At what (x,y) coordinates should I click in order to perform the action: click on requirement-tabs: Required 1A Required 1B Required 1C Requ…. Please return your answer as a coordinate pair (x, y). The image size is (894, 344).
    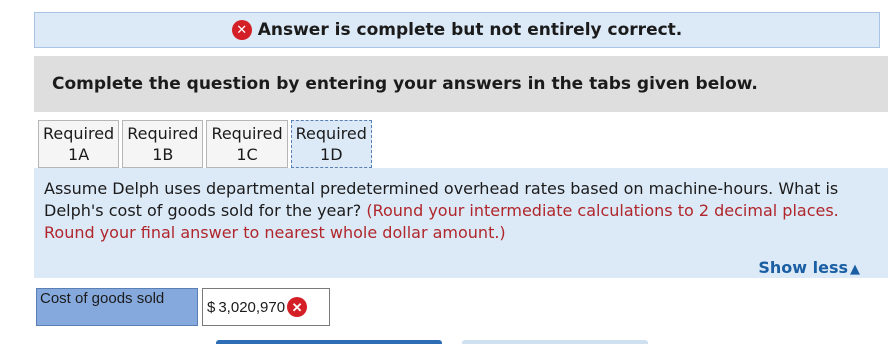
    Looking at the image, I should click on (206, 144).